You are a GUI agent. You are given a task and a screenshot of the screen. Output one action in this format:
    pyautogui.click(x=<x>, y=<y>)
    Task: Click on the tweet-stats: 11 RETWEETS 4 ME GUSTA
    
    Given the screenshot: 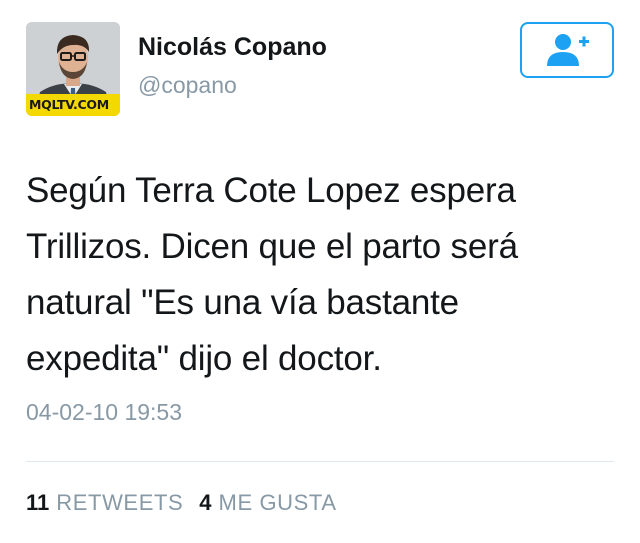 What is the action you would take?
    pyautogui.click(x=181, y=503)
    